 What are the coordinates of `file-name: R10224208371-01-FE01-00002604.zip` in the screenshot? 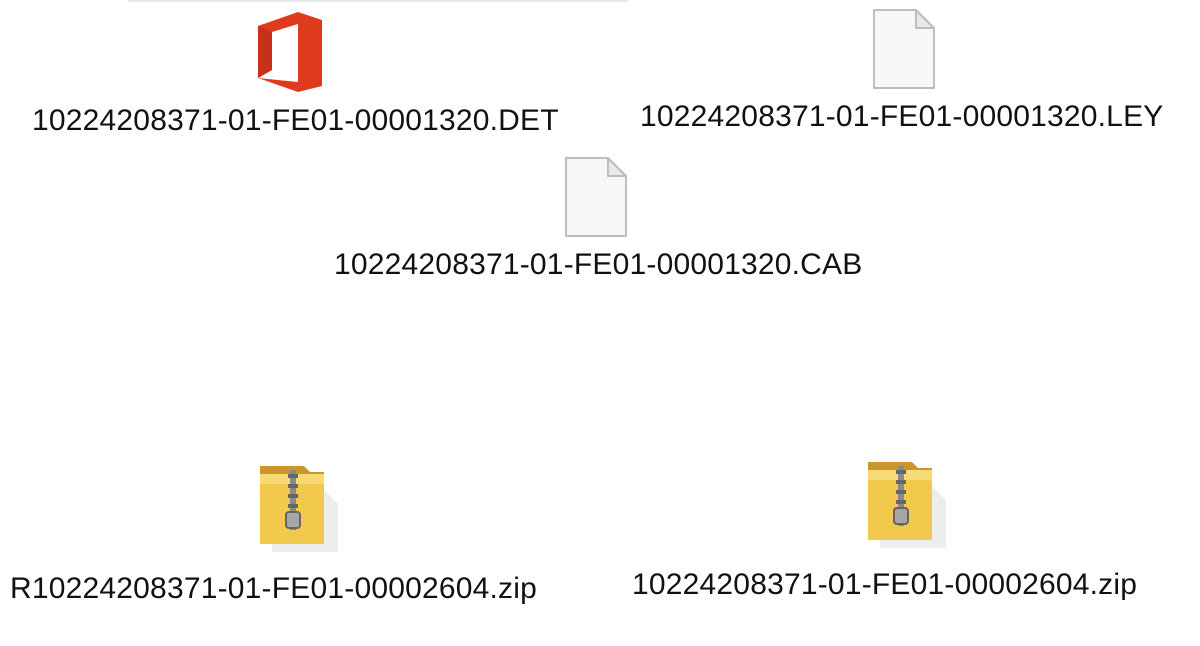 It's located at (274, 588).